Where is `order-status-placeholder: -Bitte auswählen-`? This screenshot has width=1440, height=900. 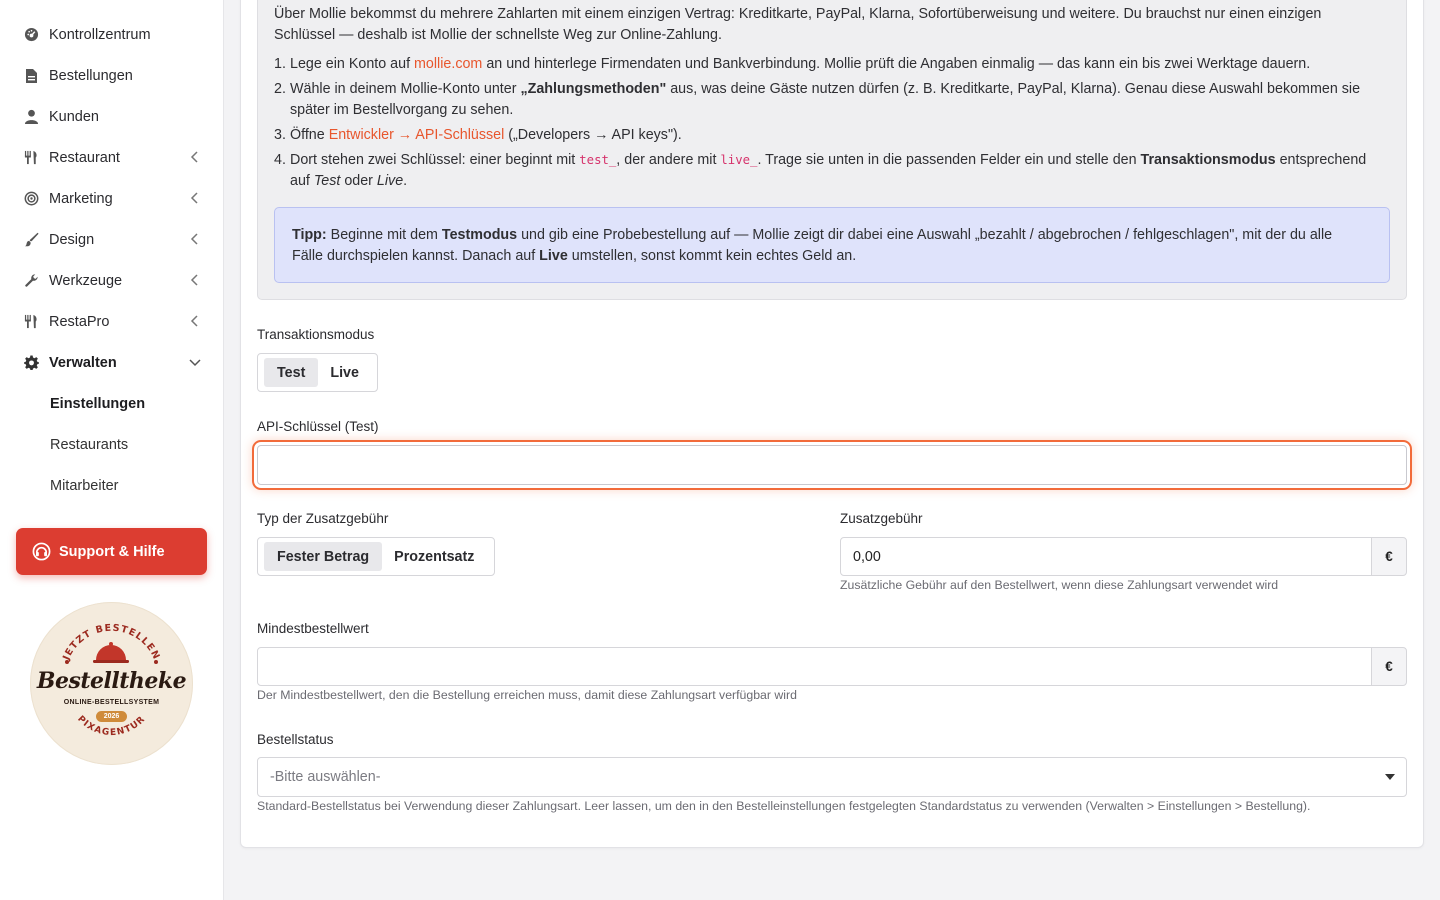 order-status-placeholder: -Bitte auswählen- is located at coordinates (325, 777).